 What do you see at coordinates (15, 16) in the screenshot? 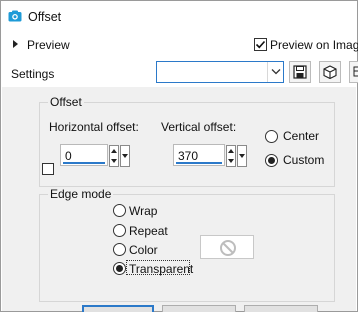
I see `camera-icon` at bounding box center [15, 16].